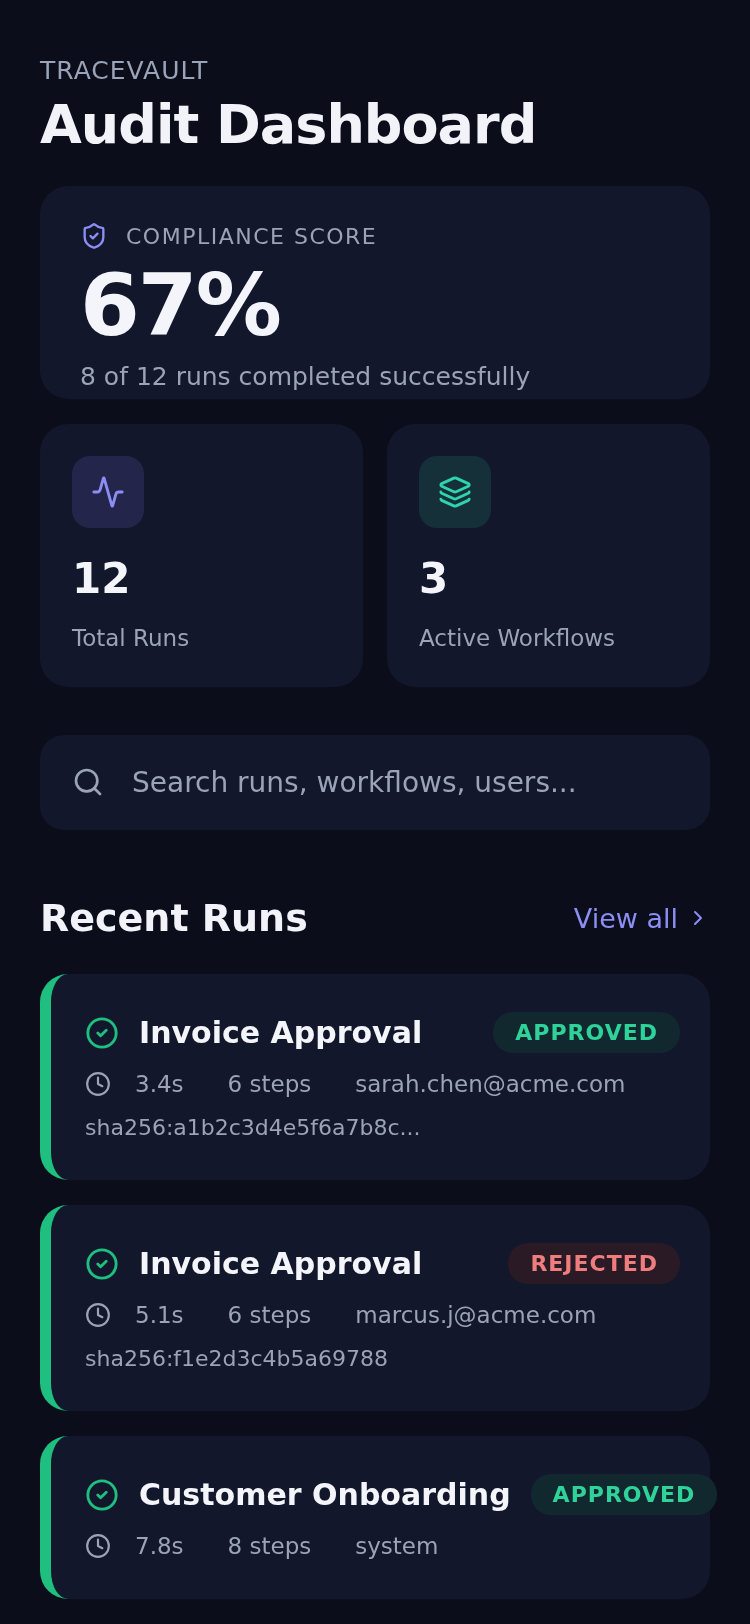 This screenshot has width=750, height=1624. Describe the element at coordinates (159, 1546) in the screenshot. I see `run-duration: 7.8s` at that location.